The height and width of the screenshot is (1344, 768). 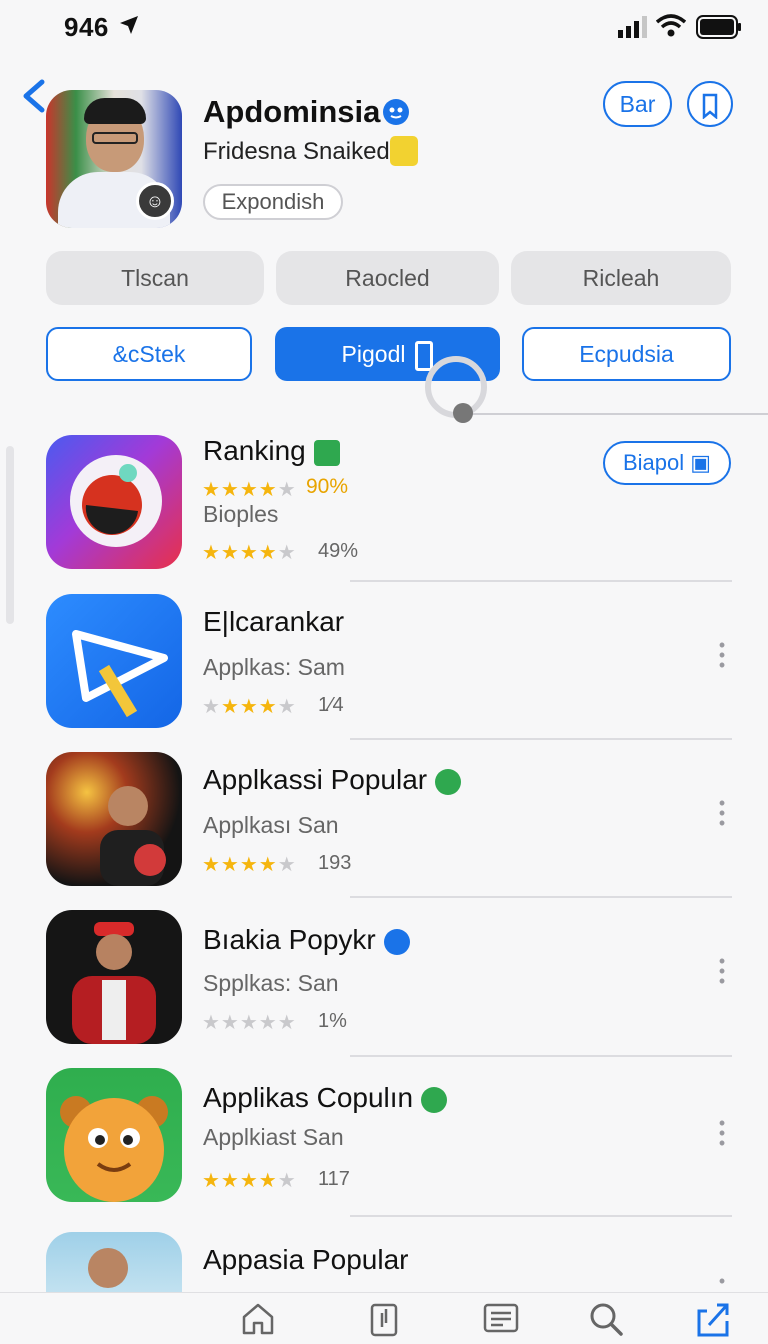 What do you see at coordinates (292, 111) in the screenshot?
I see `profile-name: Apdominsia` at bounding box center [292, 111].